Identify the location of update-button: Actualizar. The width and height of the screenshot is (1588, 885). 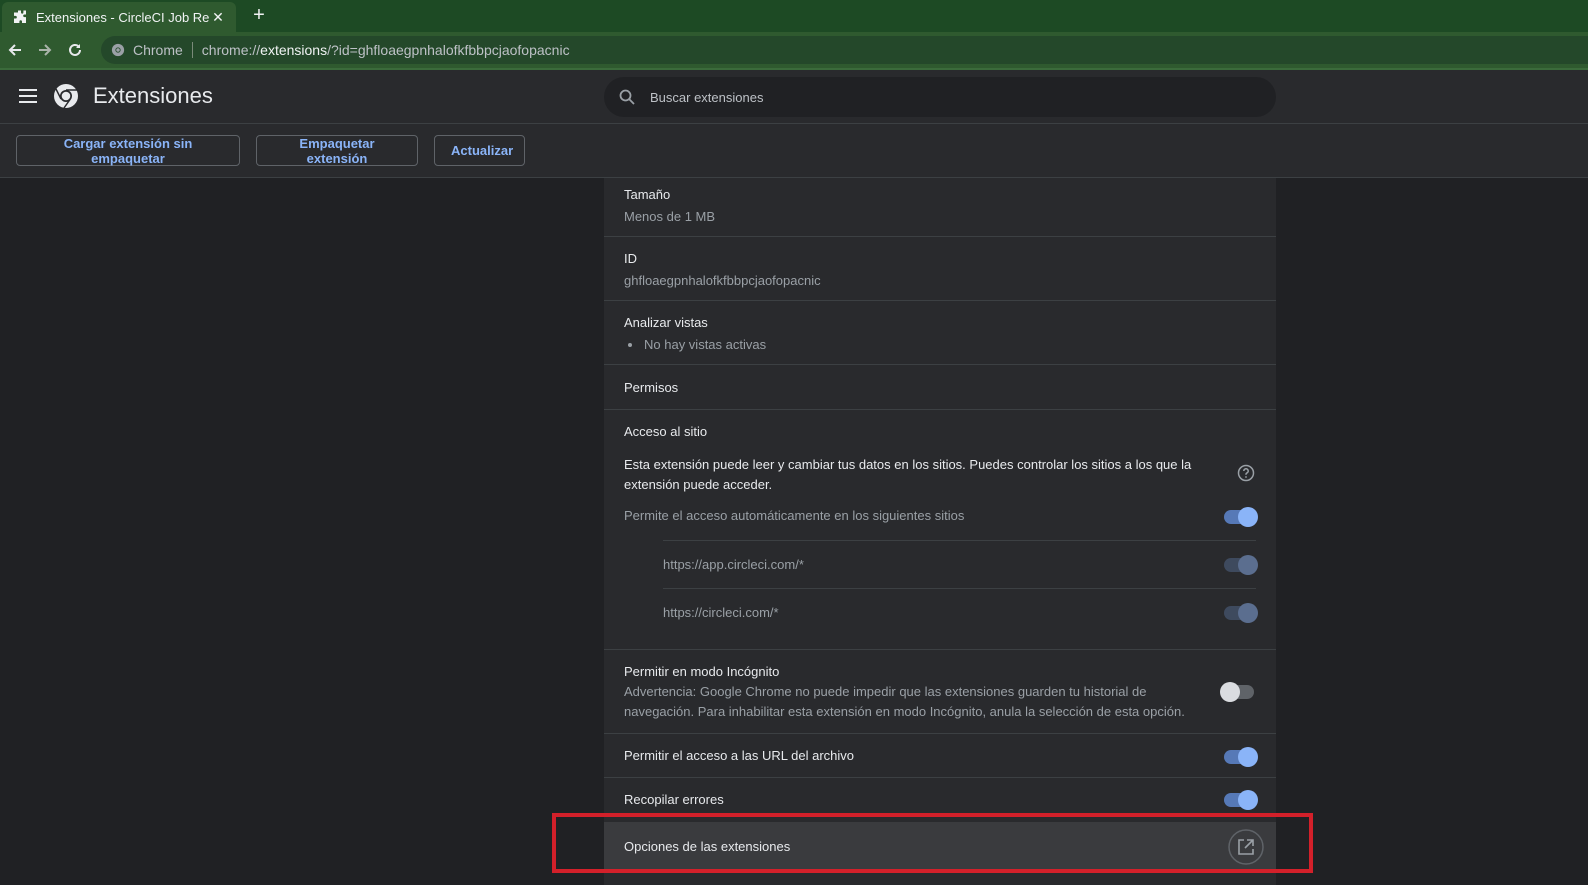
(479, 150).